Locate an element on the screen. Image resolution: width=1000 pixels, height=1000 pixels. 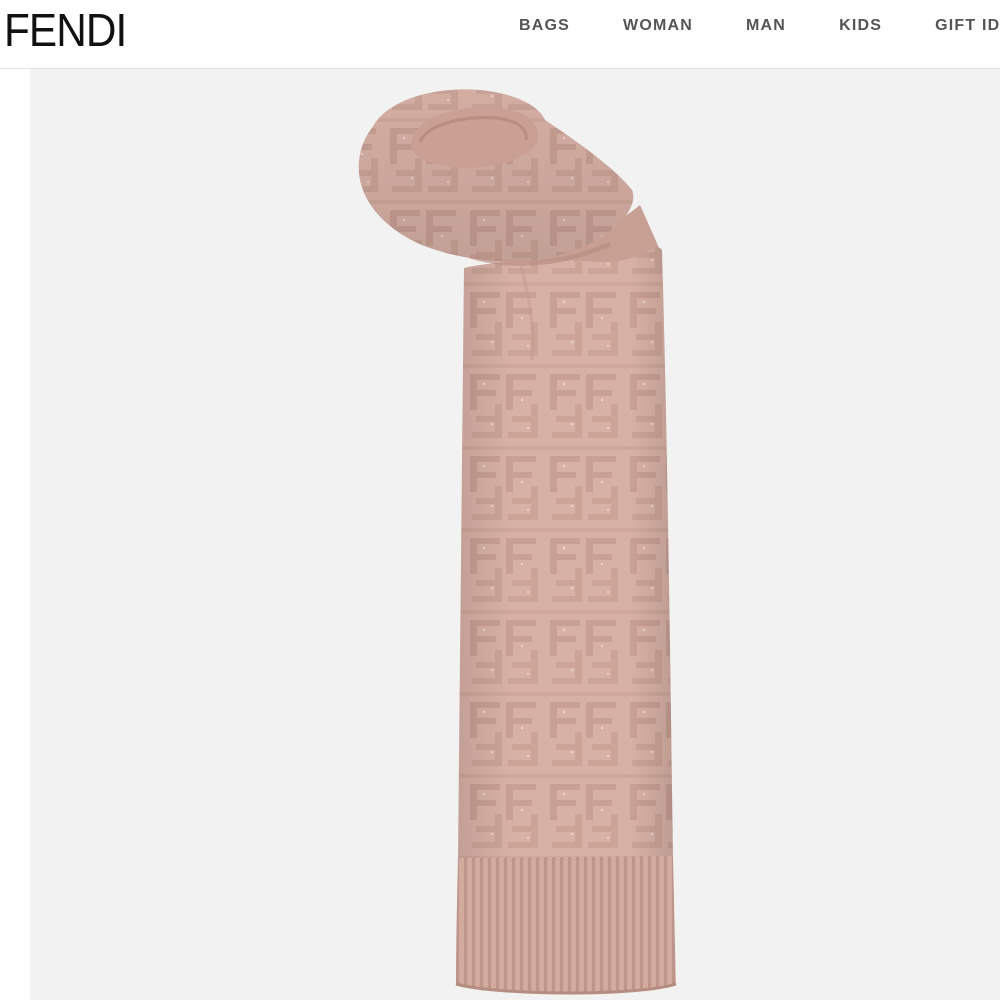
nav-item-kids: KIDS is located at coordinates (860, 26).